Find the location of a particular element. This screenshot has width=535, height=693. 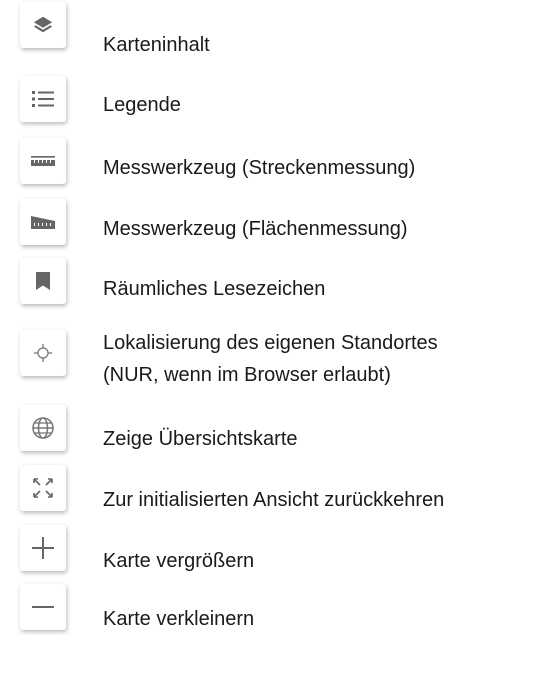

zoom-in-button is located at coordinates (43, 548).